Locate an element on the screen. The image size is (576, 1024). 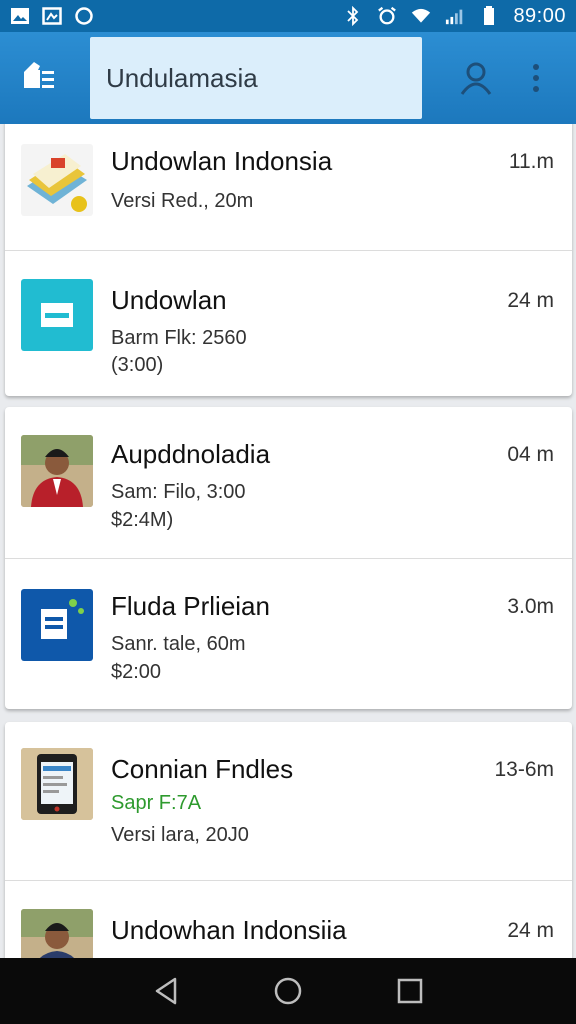
image-icon is located at coordinates (20, 16).